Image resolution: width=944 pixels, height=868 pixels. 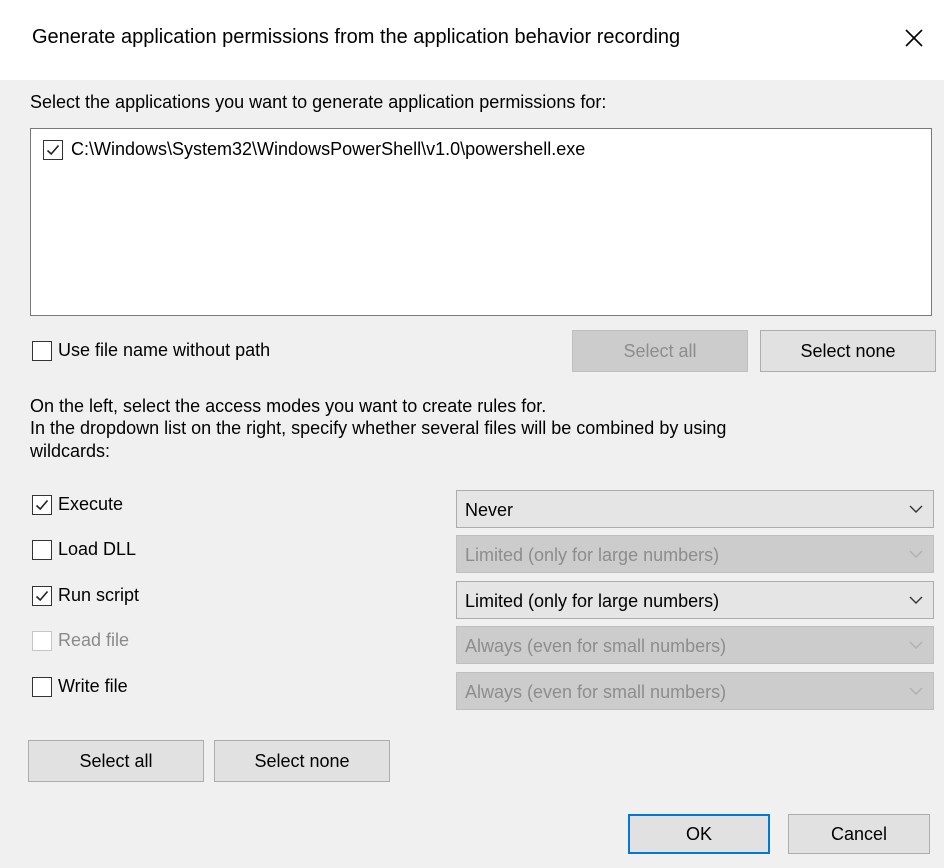 I want to click on modes-select-all-button: Select all, so click(x=116, y=761).